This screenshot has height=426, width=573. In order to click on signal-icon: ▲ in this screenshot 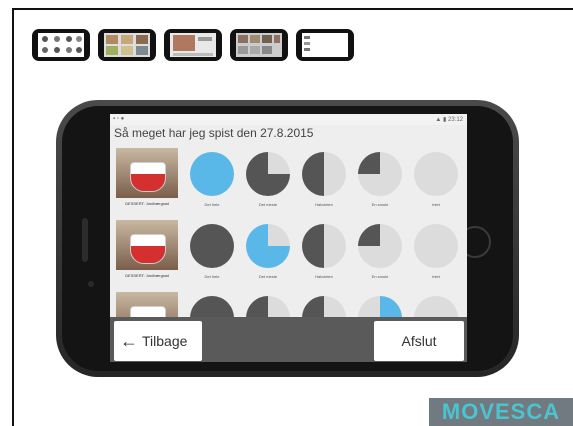, I will do `click(438, 120)`.